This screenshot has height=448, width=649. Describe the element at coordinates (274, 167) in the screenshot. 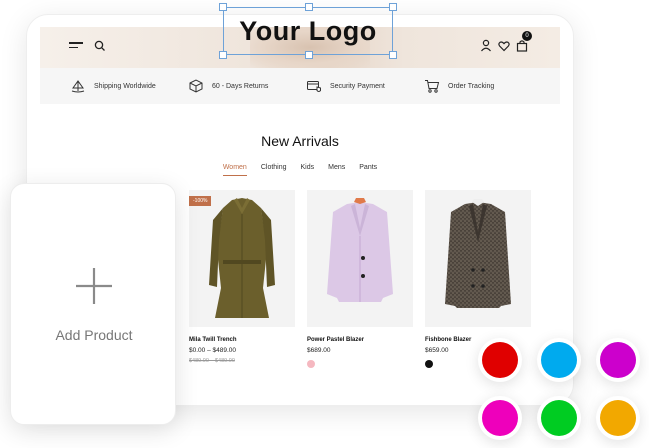

I see `tab-clothing: Clothing` at that location.